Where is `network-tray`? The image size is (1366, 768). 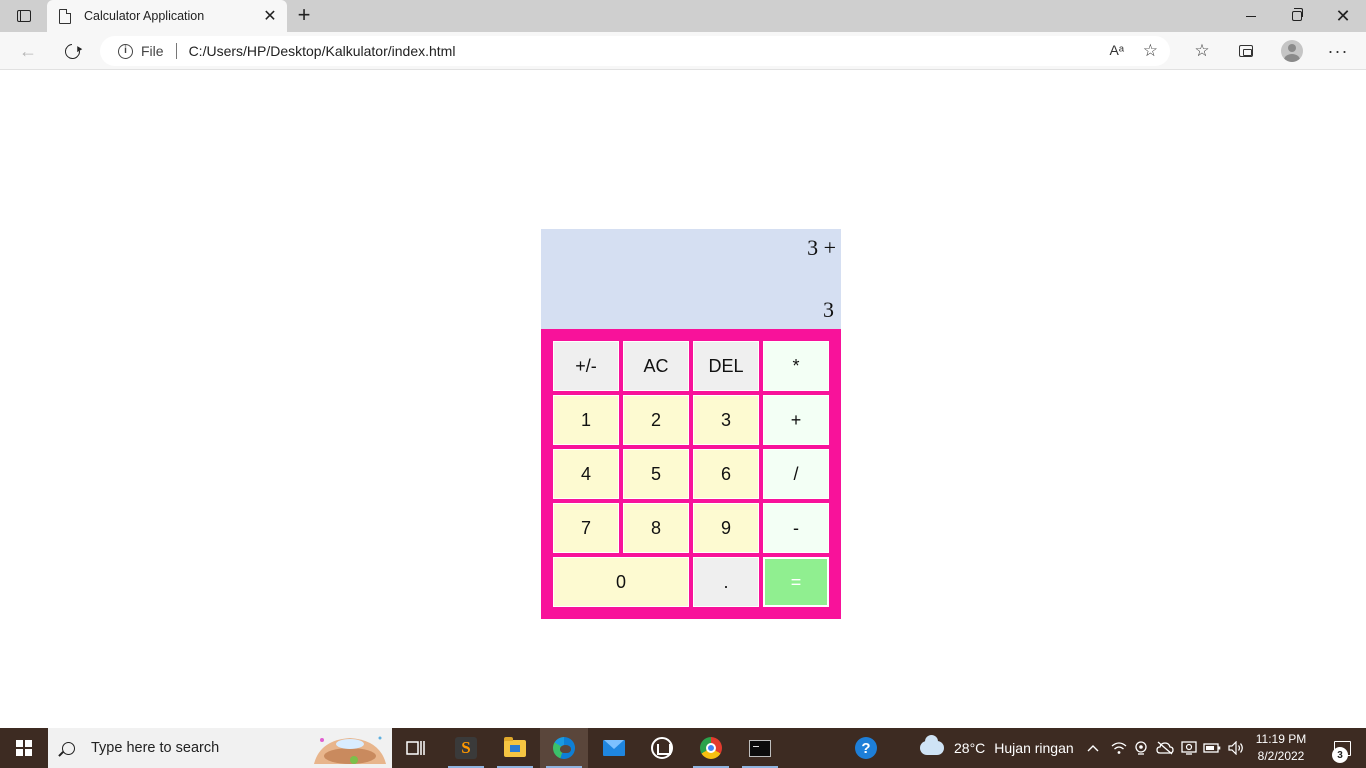
network-tray is located at coordinates (1165, 748).